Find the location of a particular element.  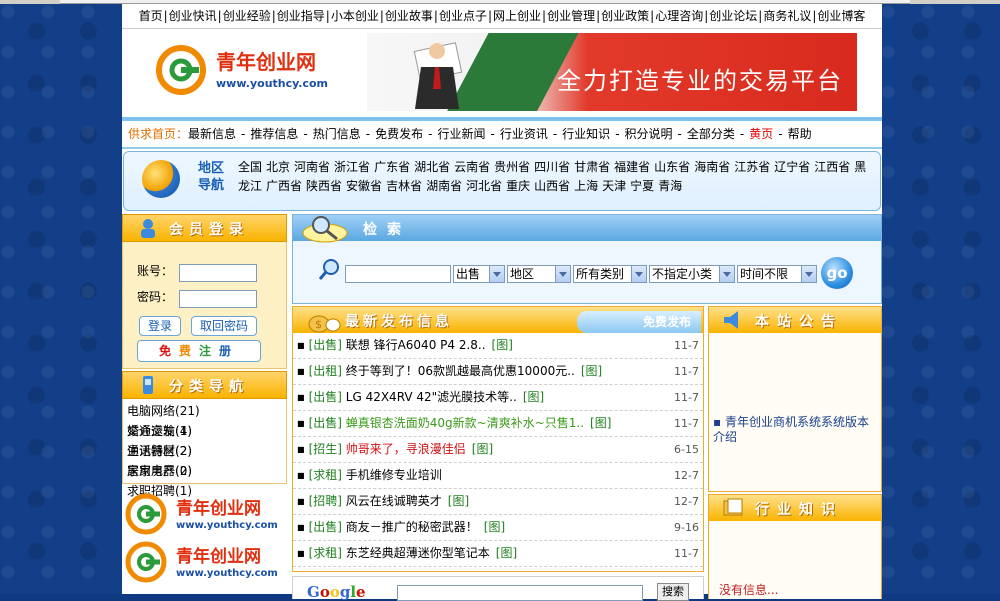

news-item: ■ [求租] 手机维修专业培训 12-7 is located at coordinates (498, 476).